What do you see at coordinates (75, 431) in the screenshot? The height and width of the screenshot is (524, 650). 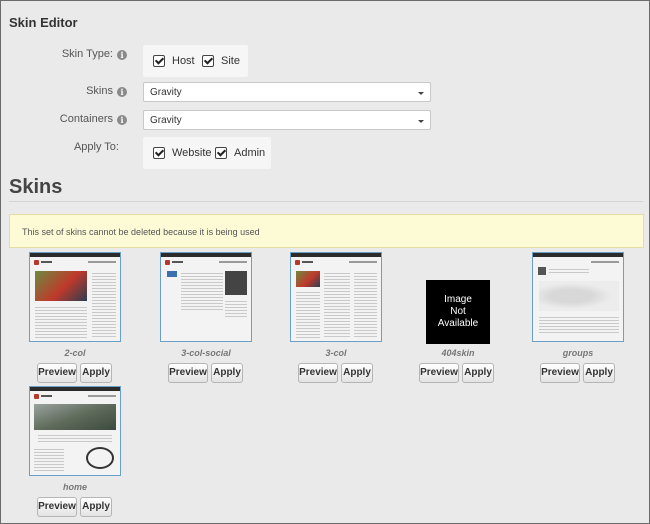 I see `skin-thumbnail-home` at bounding box center [75, 431].